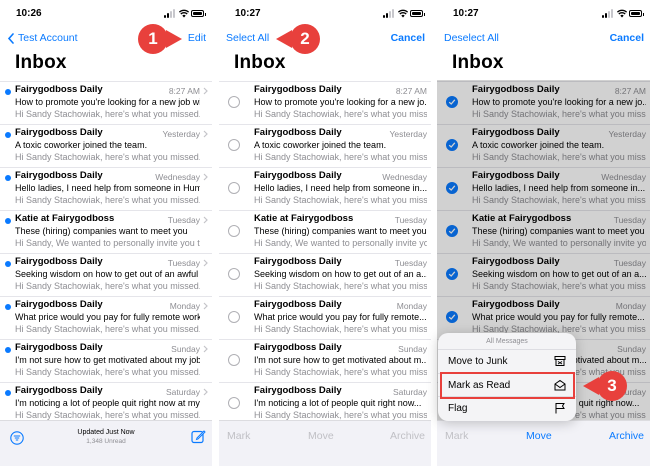  What do you see at coordinates (10, 38) in the screenshot?
I see `chevron-left-icon` at bounding box center [10, 38].